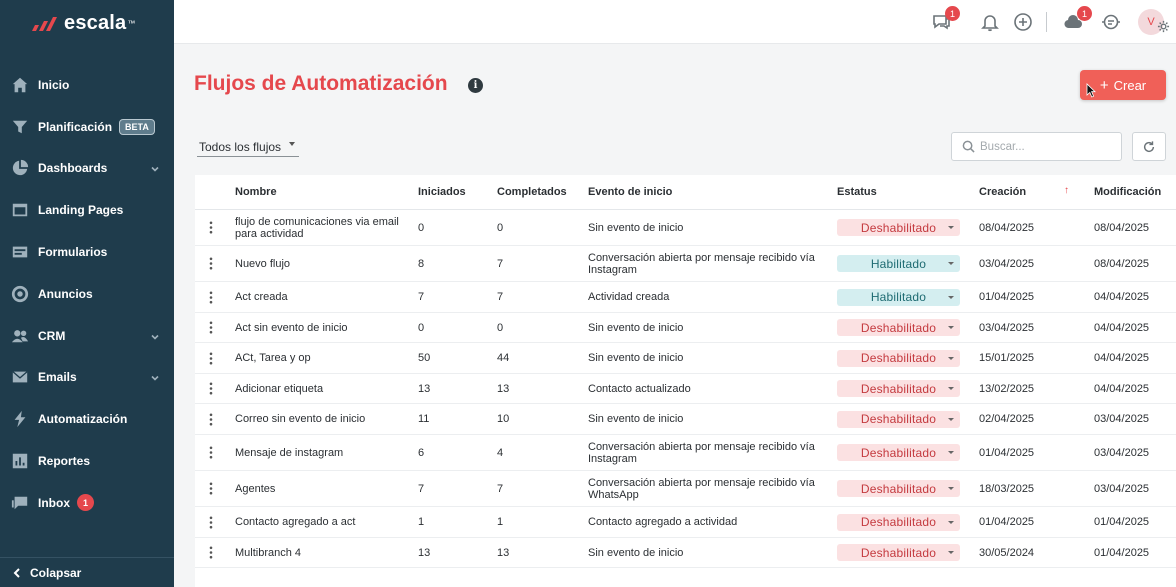  I want to click on sidebar-item-landing-pages: Landing Pages, so click(87, 210).